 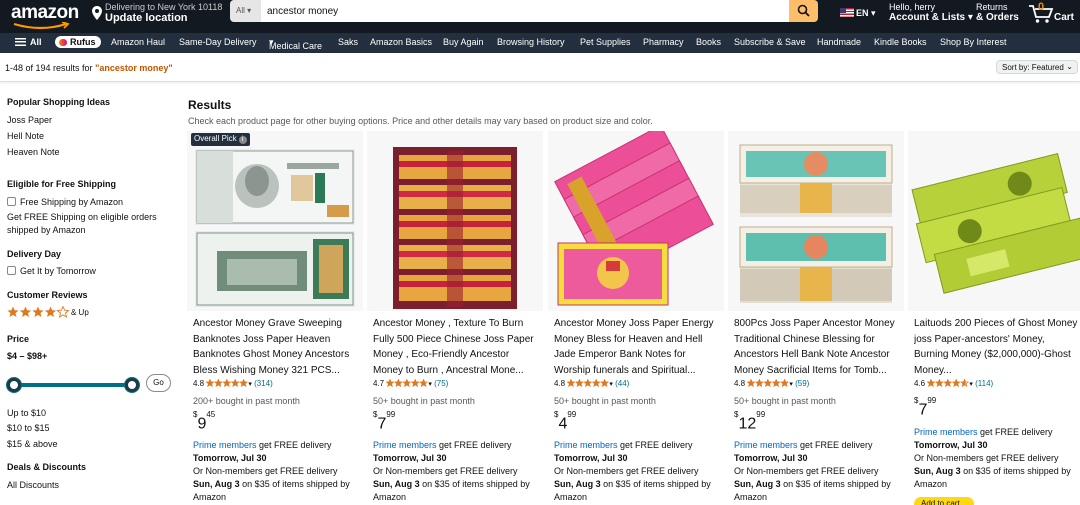 What do you see at coordinates (51, 271) in the screenshot?
I see `get-it-tomorrow-checkbox: Get It by Tomorrow` at bounding box center [51, 271].